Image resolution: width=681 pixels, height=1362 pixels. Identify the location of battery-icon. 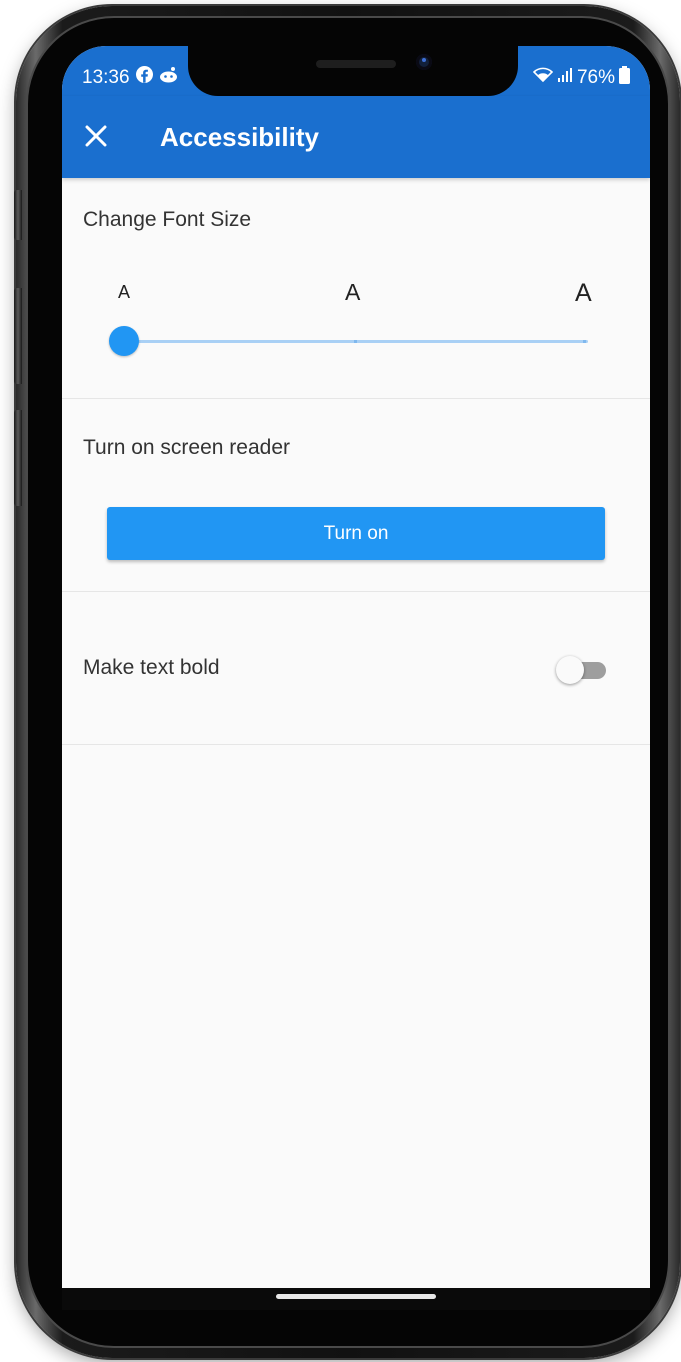
(624, 78).